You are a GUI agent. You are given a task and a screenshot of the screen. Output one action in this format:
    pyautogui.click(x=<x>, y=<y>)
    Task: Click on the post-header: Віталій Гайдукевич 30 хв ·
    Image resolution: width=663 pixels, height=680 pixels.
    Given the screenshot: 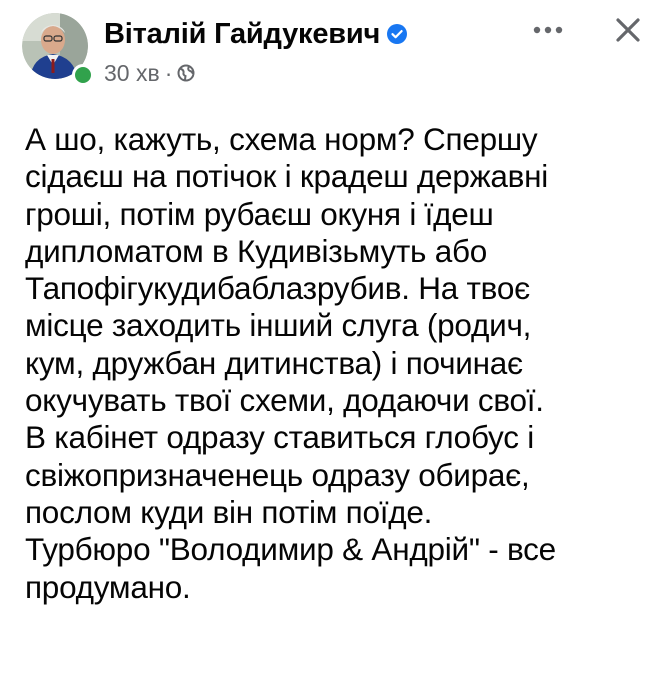 What is the action you would take?
    pyautogui.click(x=331, y=50)
    